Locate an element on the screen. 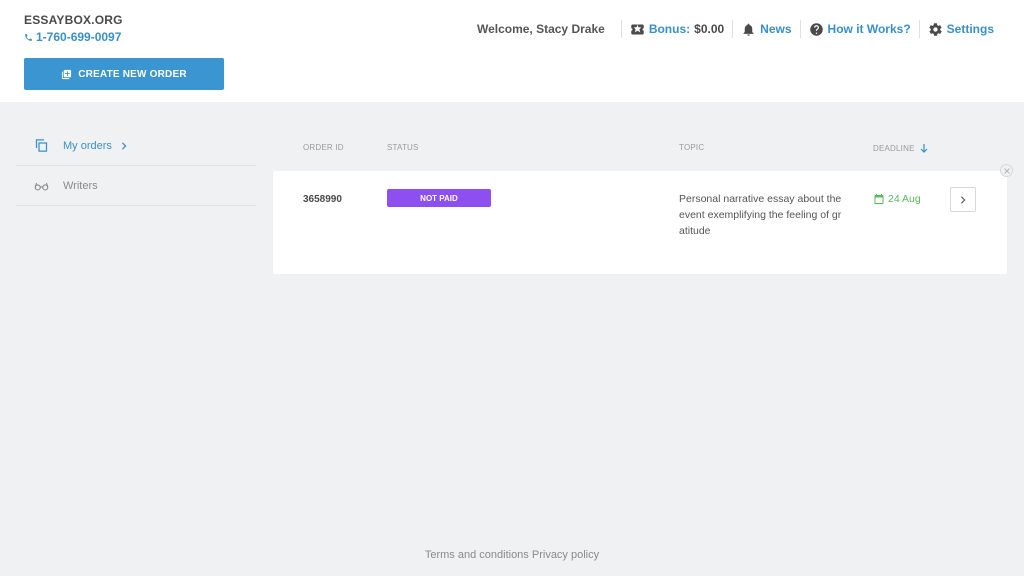 The image size is (1024, 576). how-it-works-link: How it Works? is located at coordinates (860, 29).